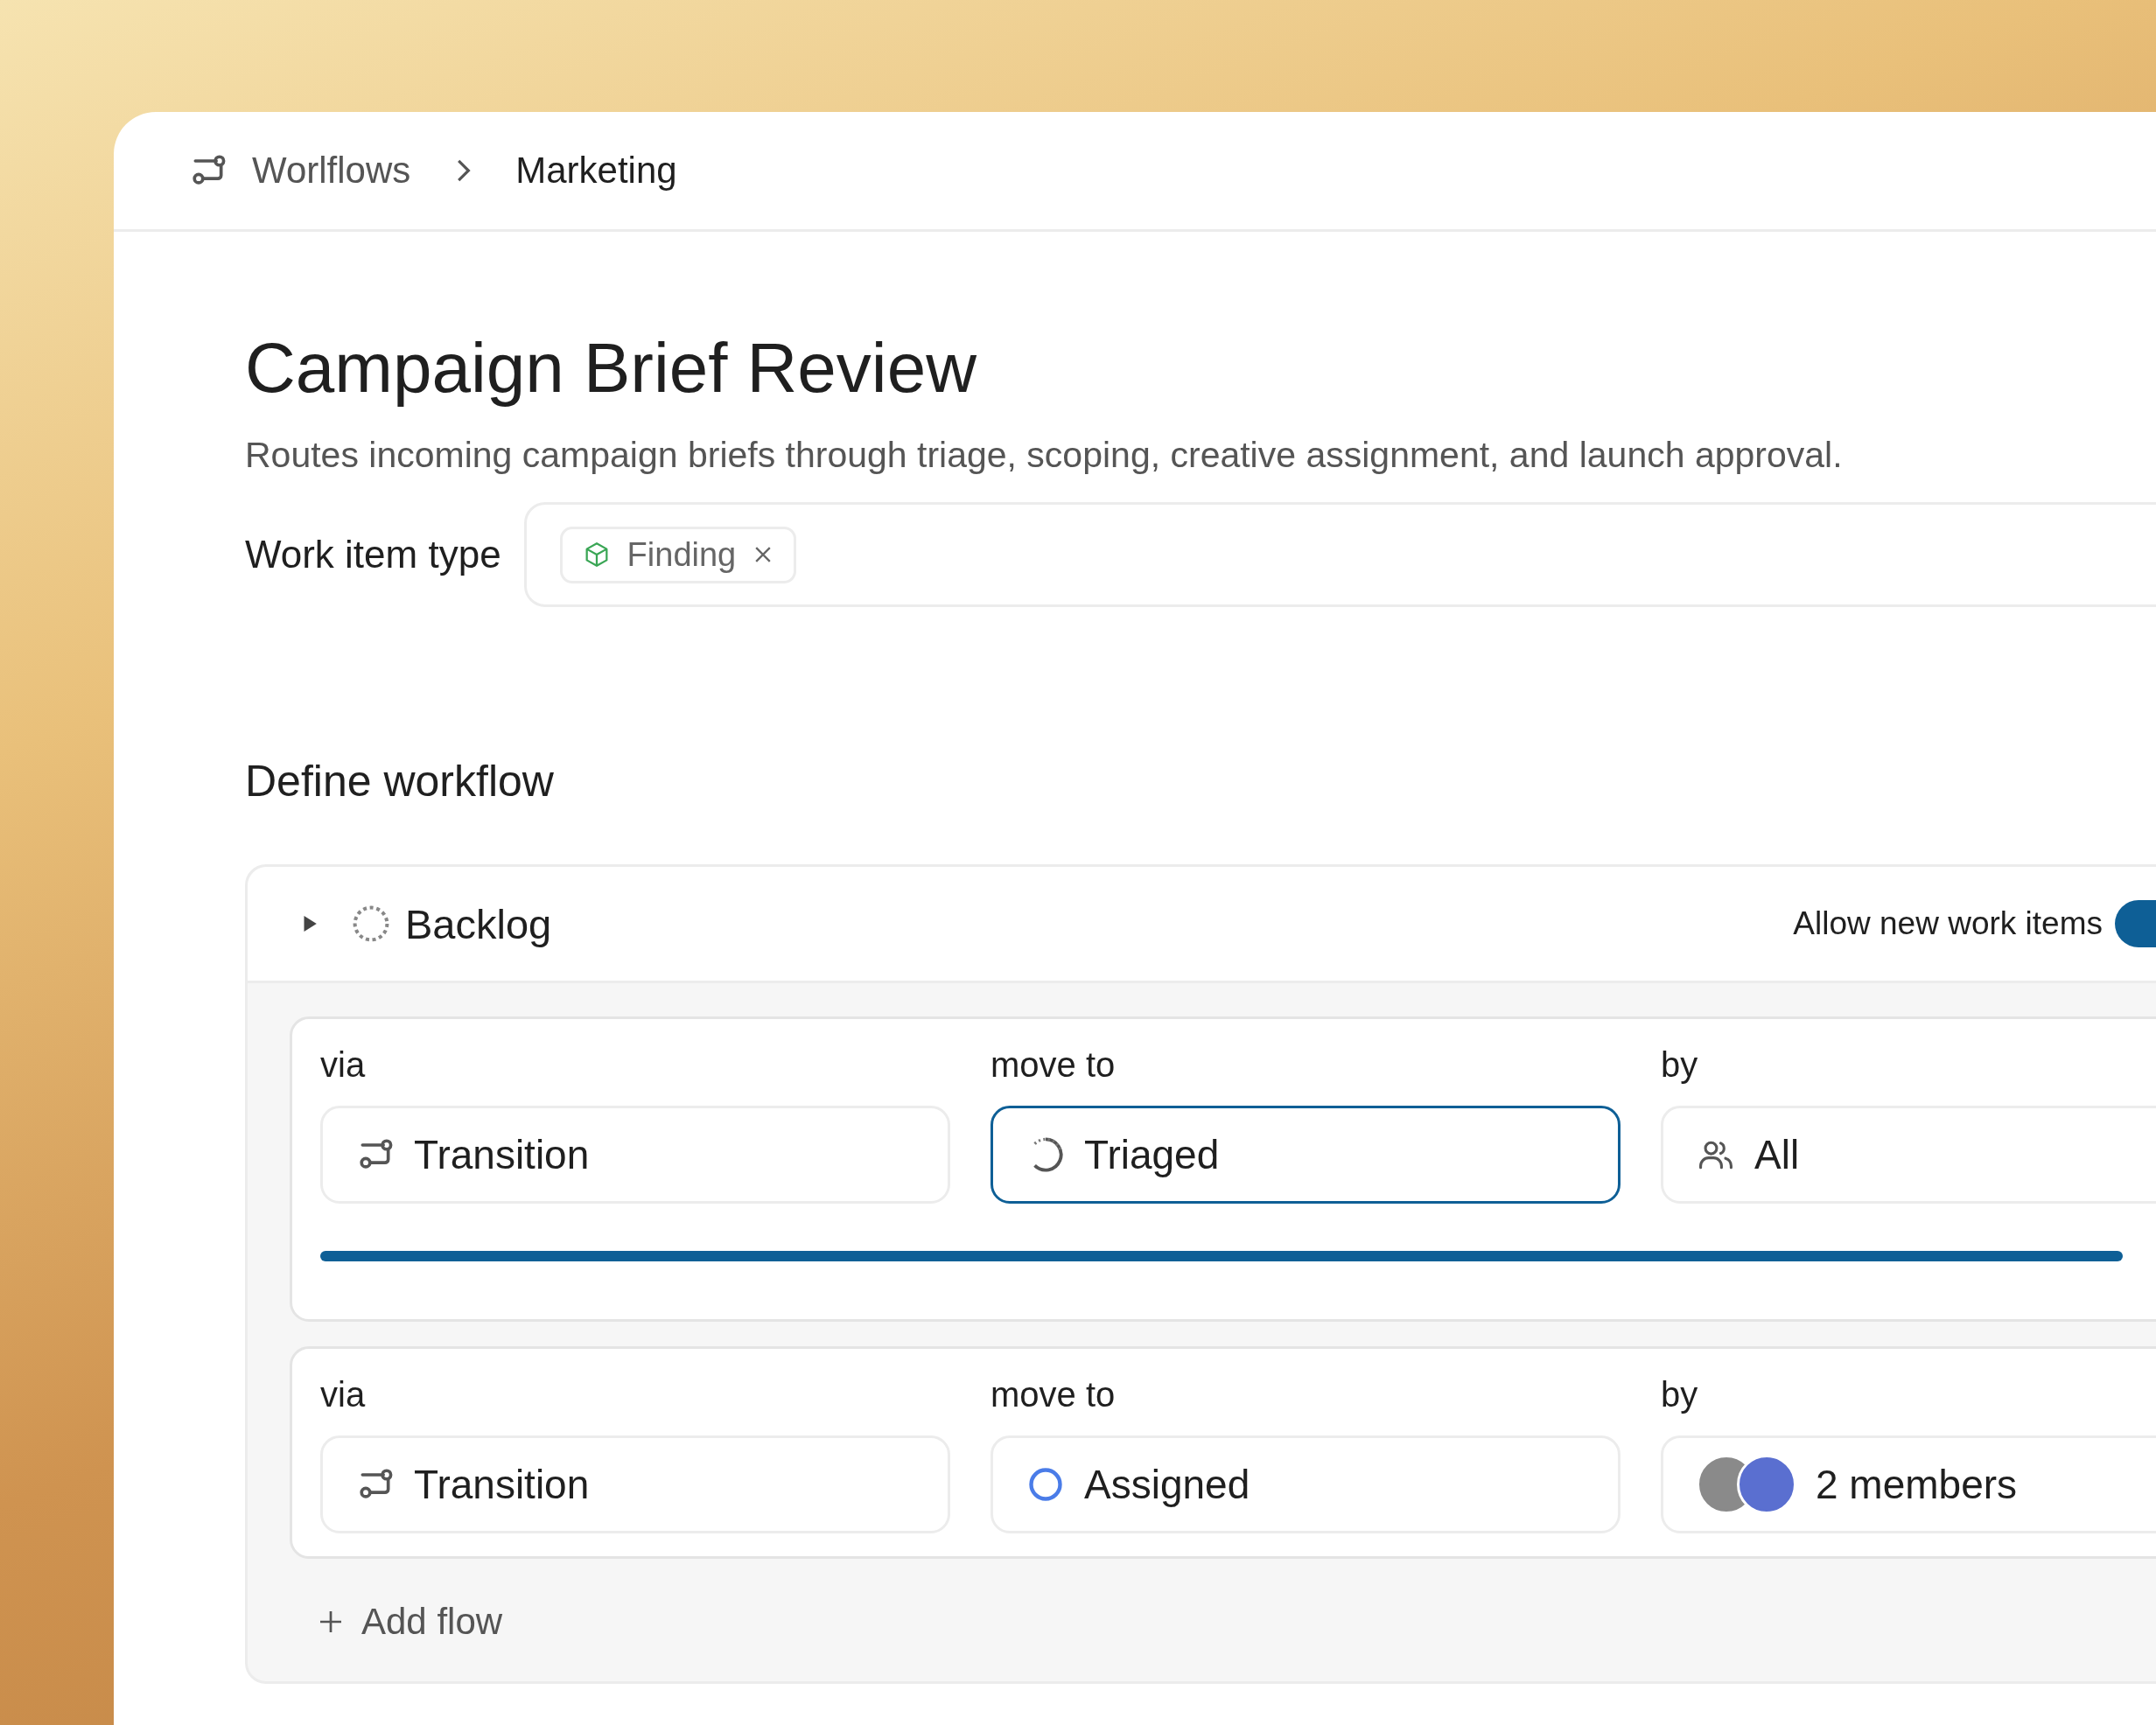  What do you see at coordinates (1908, 1484) in the screenshot?
I see `assignee-select: 2 members` at bounding box center [1908, 1484].